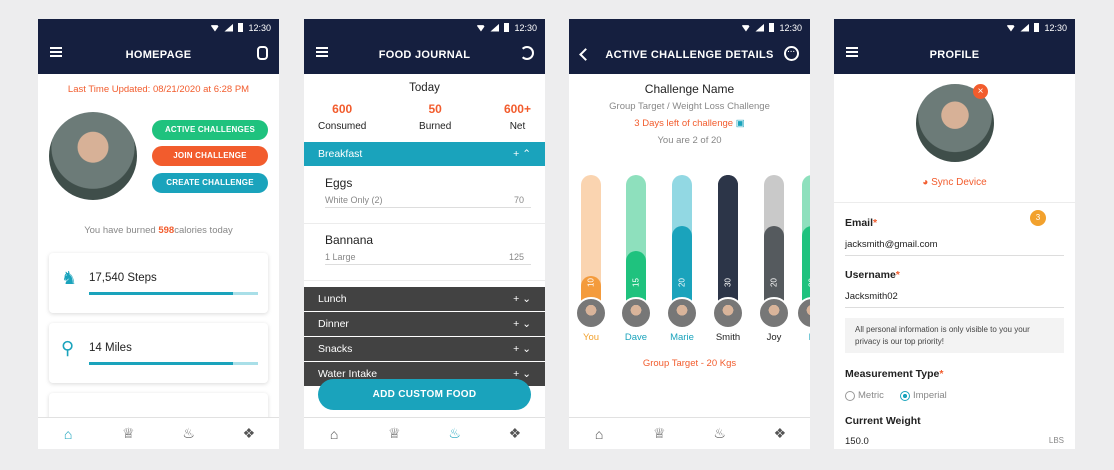 The width and height of the screenshot is (1114, 470). I want to click on location-pin-icon: ⚲, so click(68, 348).